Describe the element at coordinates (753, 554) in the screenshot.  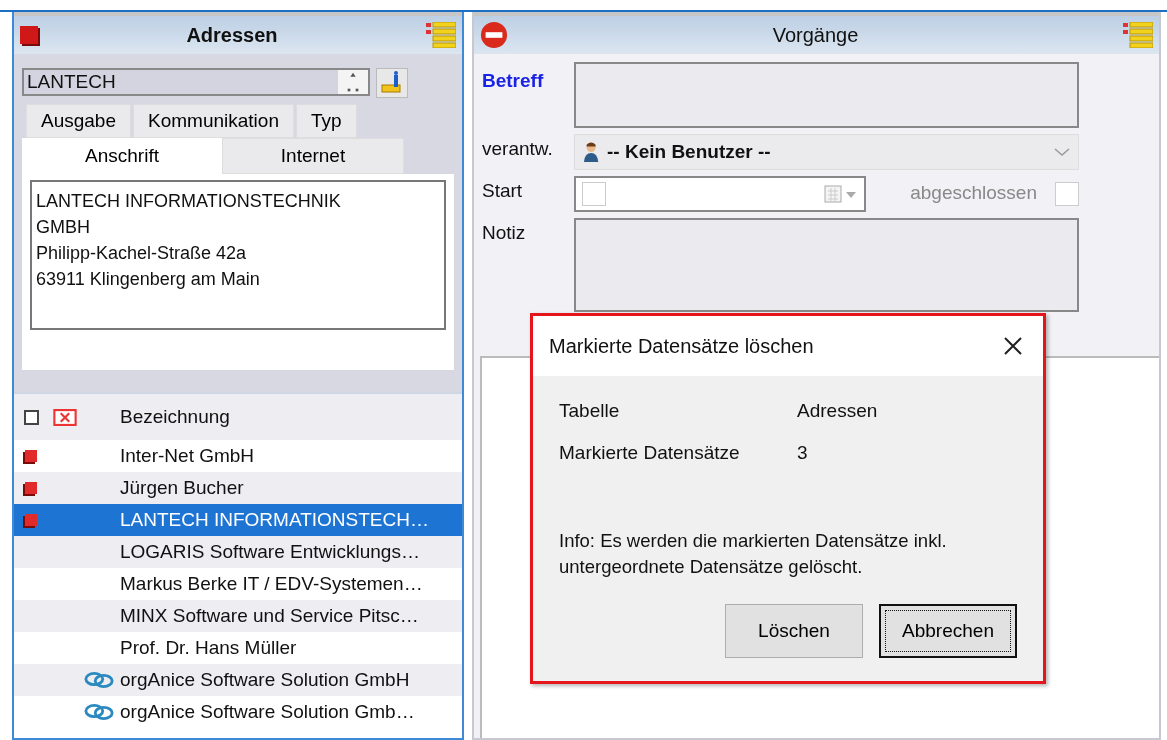
I see `info-text: Info: Es werden die markierten Datensätze inkl. untergeordnete Datensätze gelöscht.` at that location.